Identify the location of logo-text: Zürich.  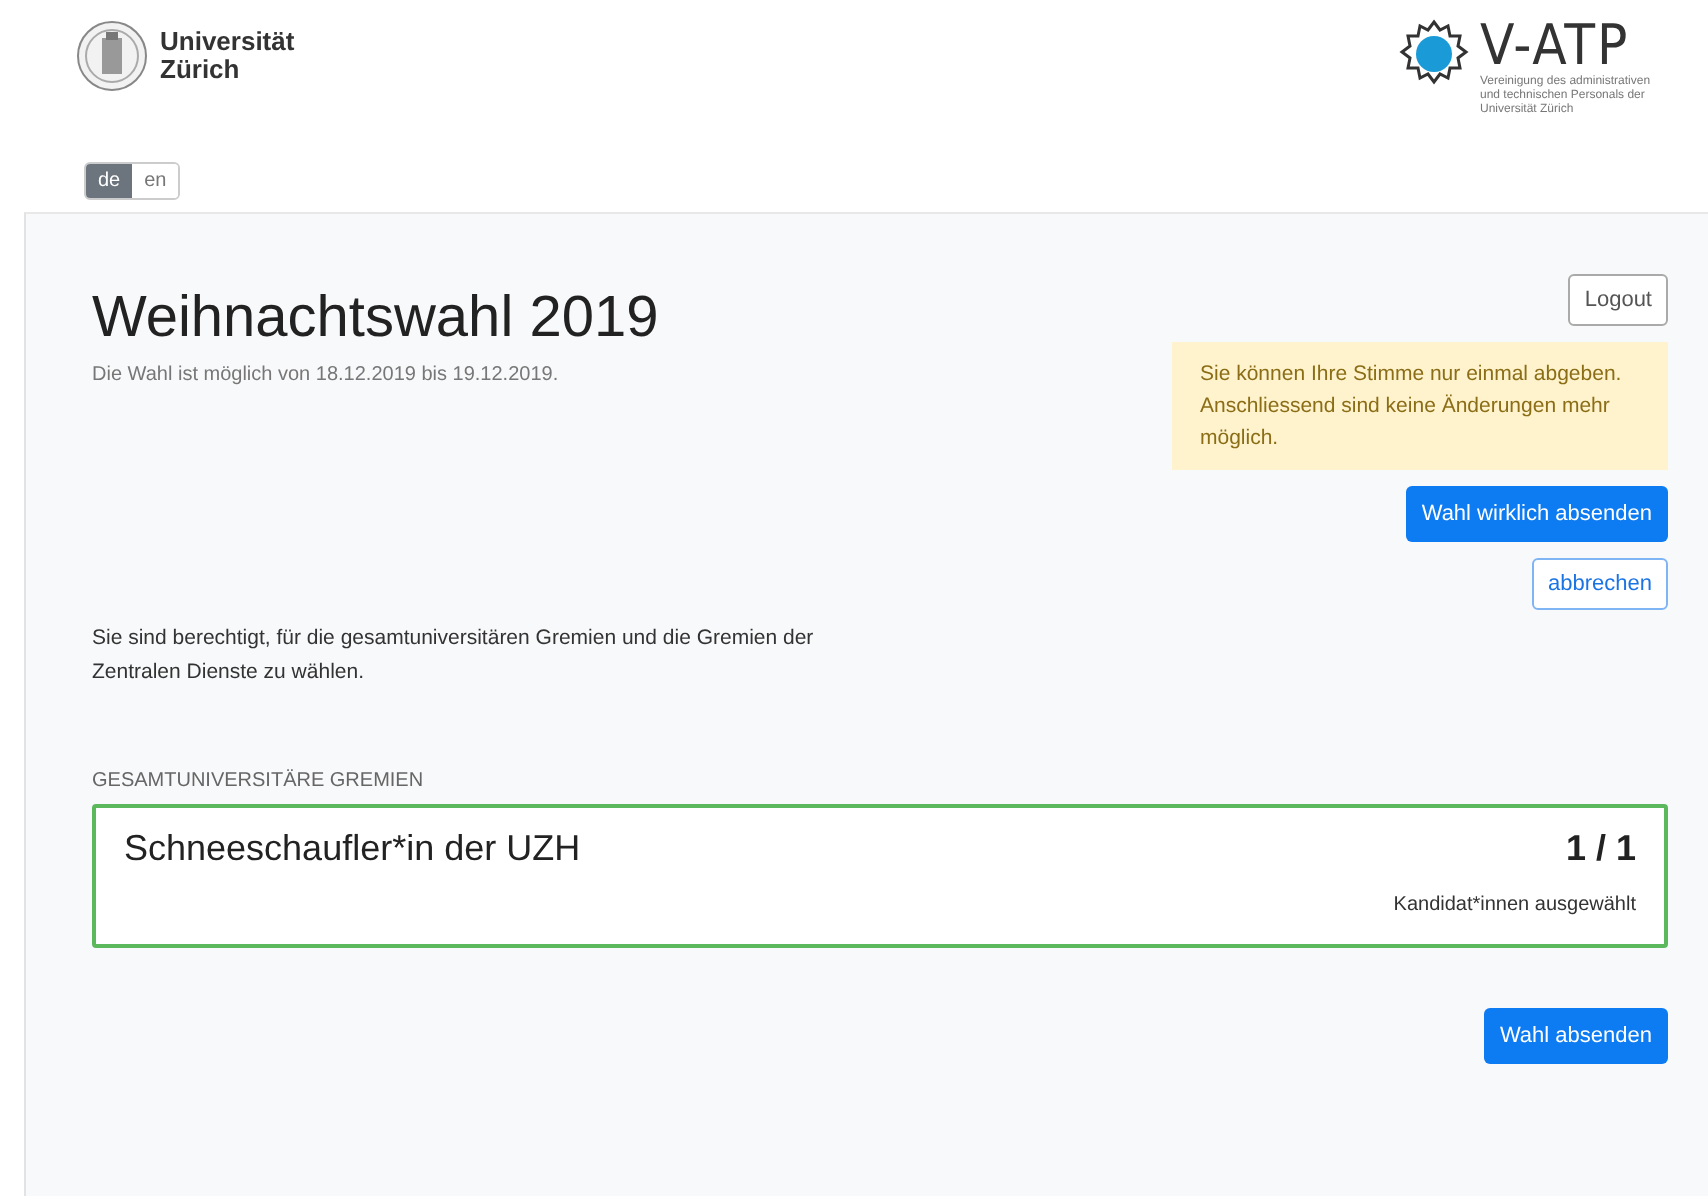
(201, 70).